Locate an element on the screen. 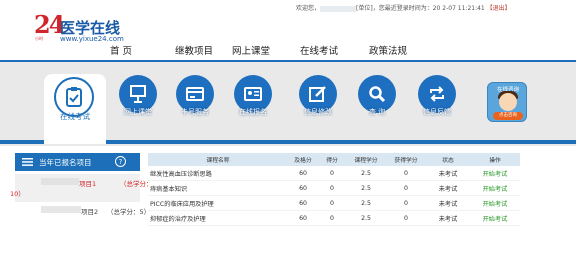 This screenshot has width=576, height=273. col-course-name: 课程名称 is located at coordinates (218, 159).